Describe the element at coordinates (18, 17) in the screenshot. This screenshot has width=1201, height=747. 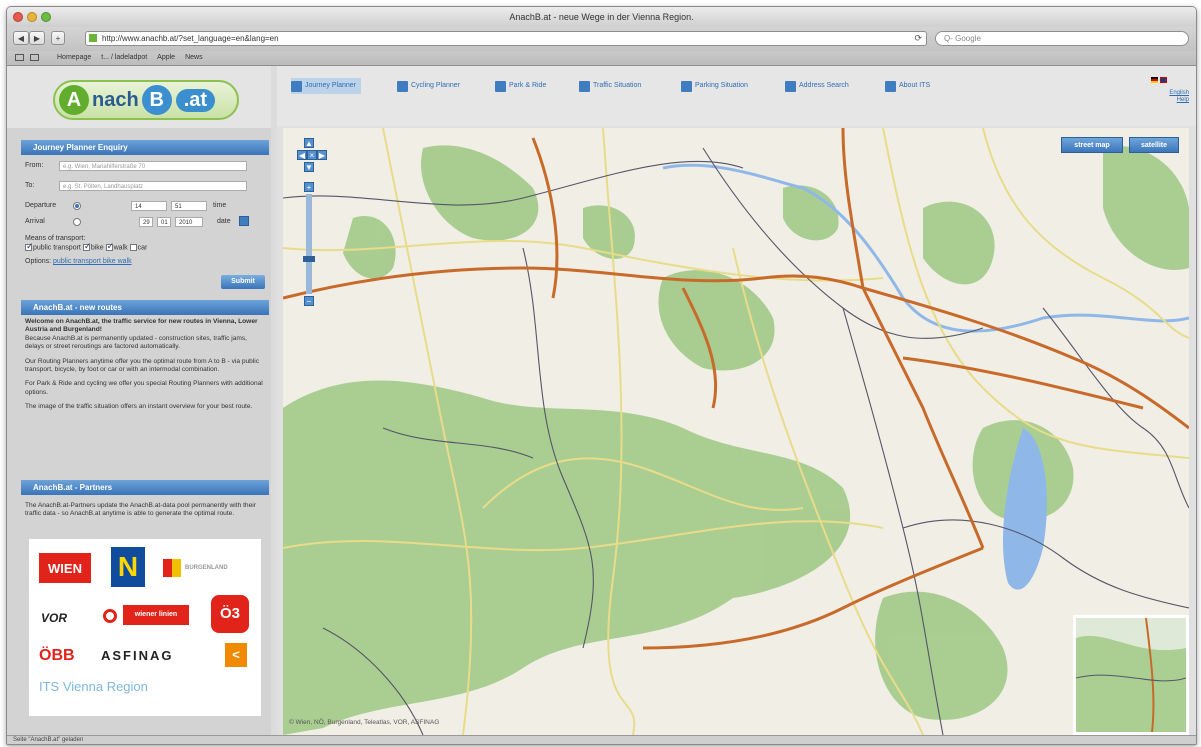
I see `close-window-button` at that location.